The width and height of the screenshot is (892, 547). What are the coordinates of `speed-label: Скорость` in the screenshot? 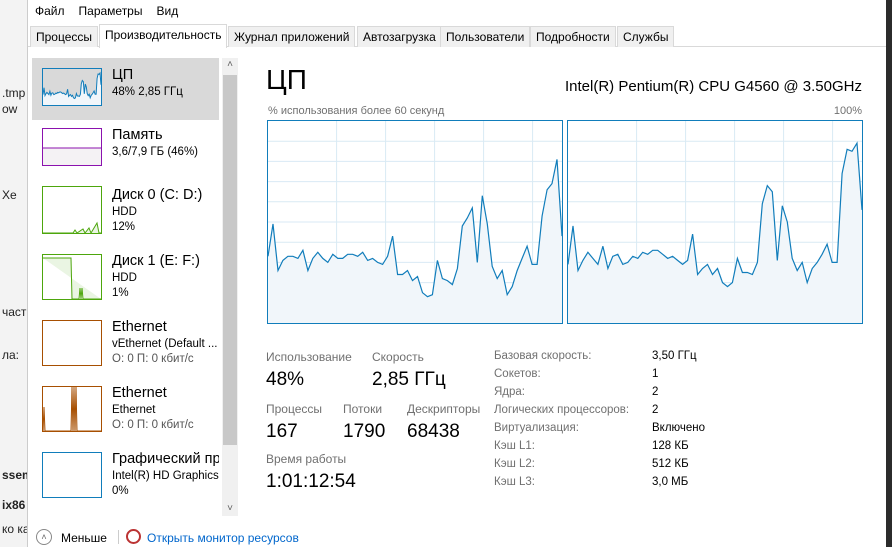 It's located at (398, 357).